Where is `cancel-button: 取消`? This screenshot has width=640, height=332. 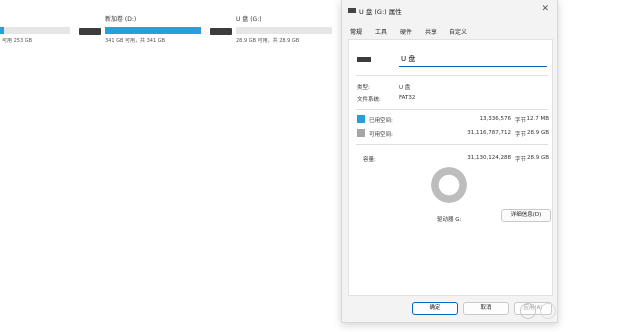 cancel-button: 取消 is located at coordinates (486, 308).